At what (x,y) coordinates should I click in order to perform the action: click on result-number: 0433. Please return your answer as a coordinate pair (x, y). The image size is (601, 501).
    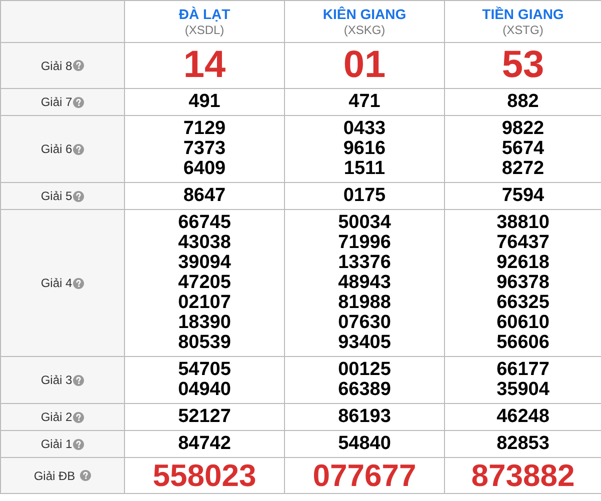
    Looking at the image, I should click on (364, 129).